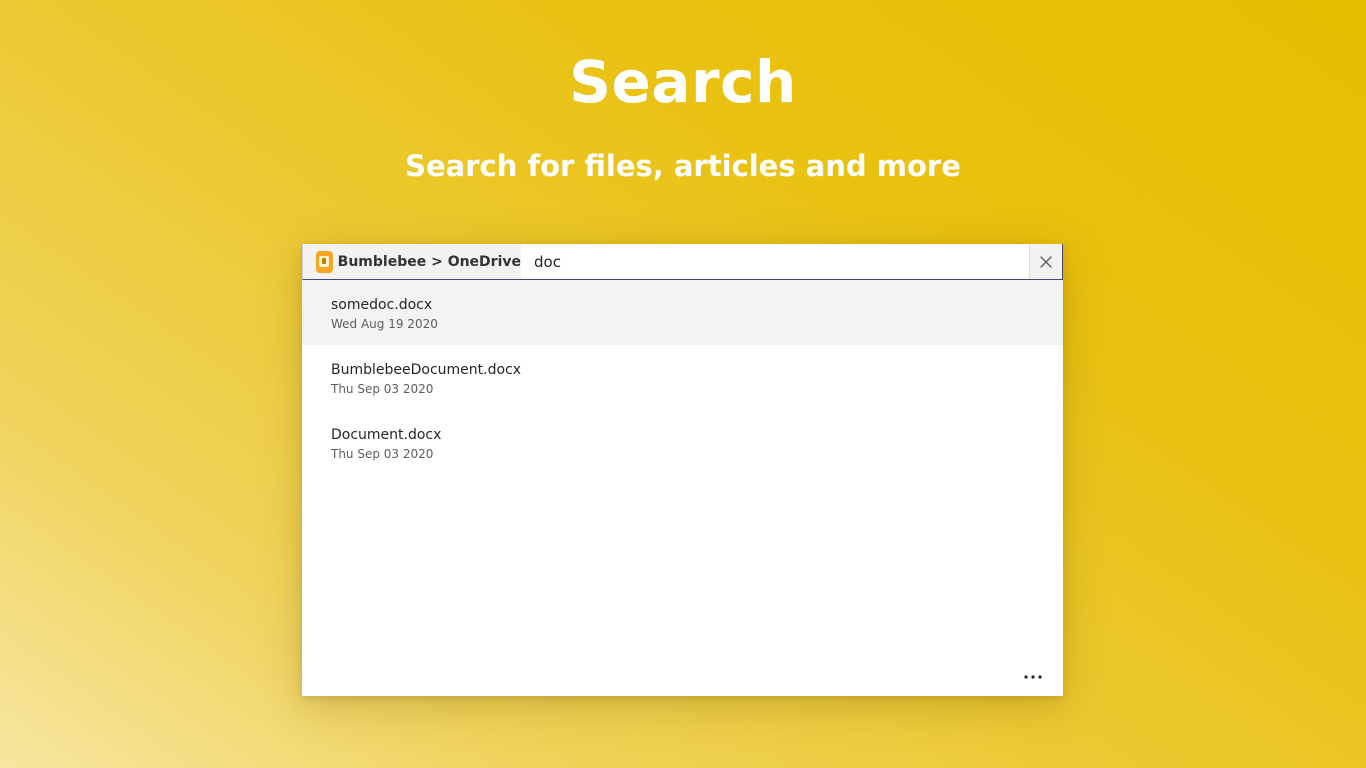 The width and height of the screenshot is (1366, 768). I want to click on search-scope-label: Bumblebee > OneDrive, so click(429, 261).